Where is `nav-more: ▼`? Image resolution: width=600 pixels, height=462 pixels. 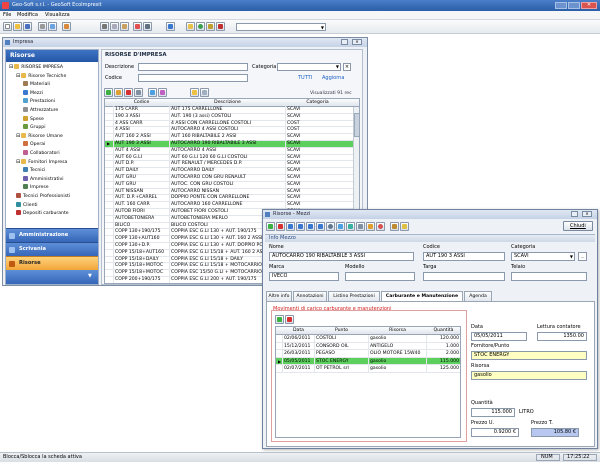 nav-more: ▼ is located at coordinates (52, 277).